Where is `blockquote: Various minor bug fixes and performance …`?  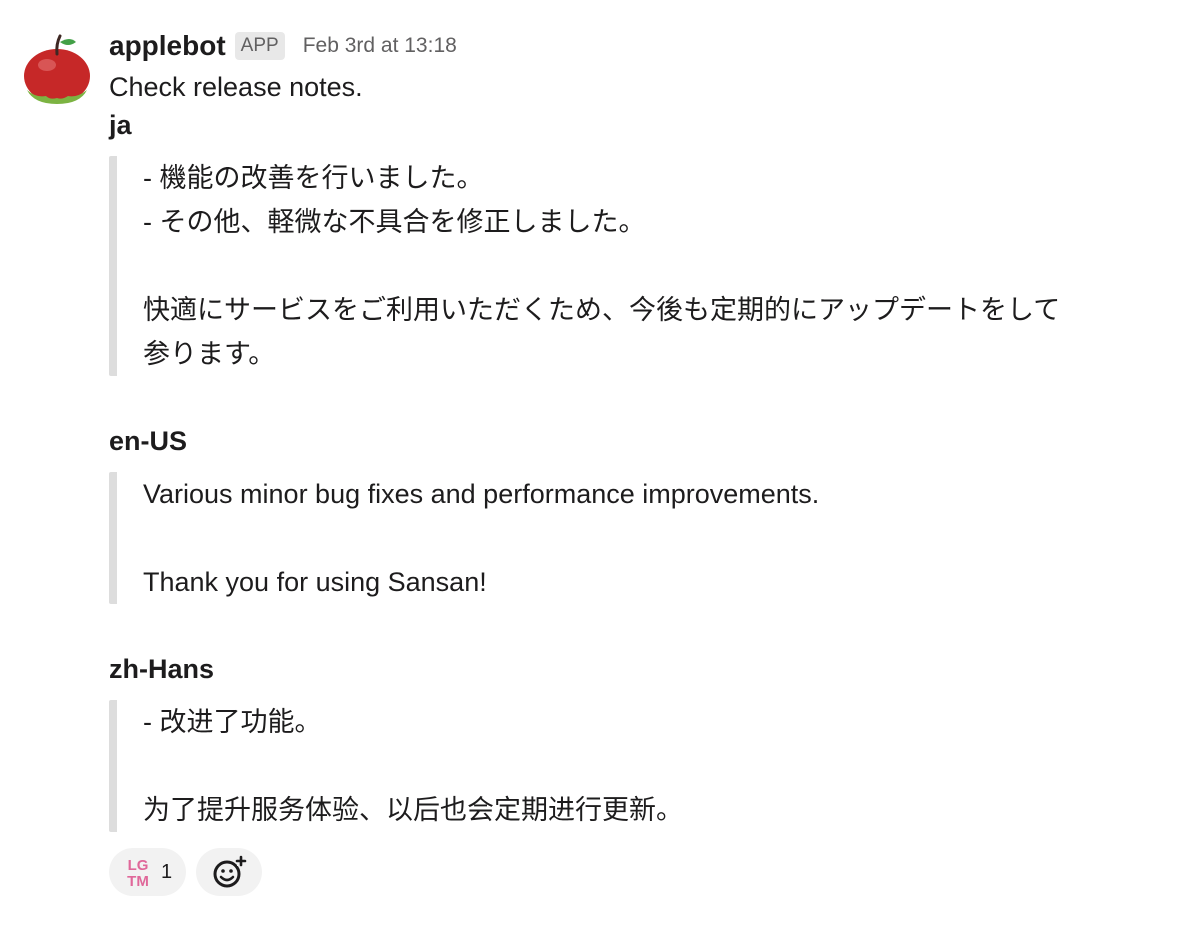 blockquote: Various minor bug fixes and performance … is located at coordinates (644, 538).